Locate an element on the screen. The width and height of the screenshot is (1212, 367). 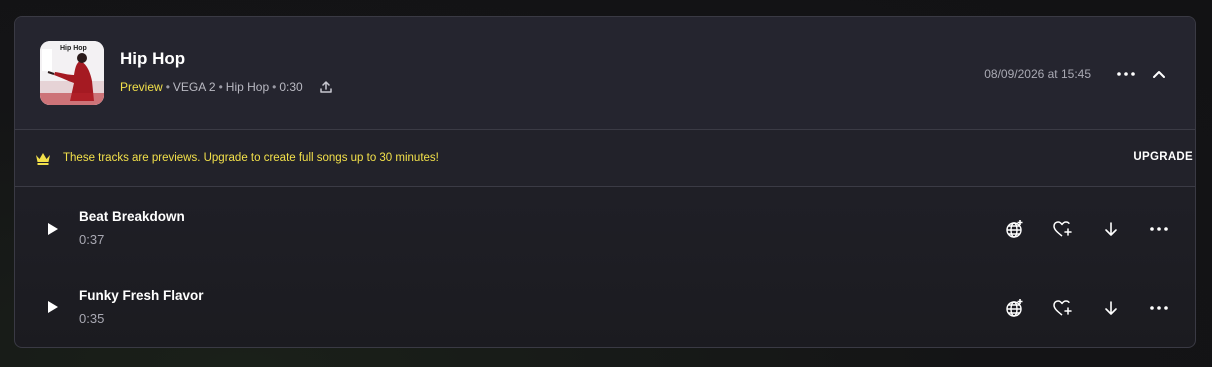
upload-icon is located at coordinates (326, 87).